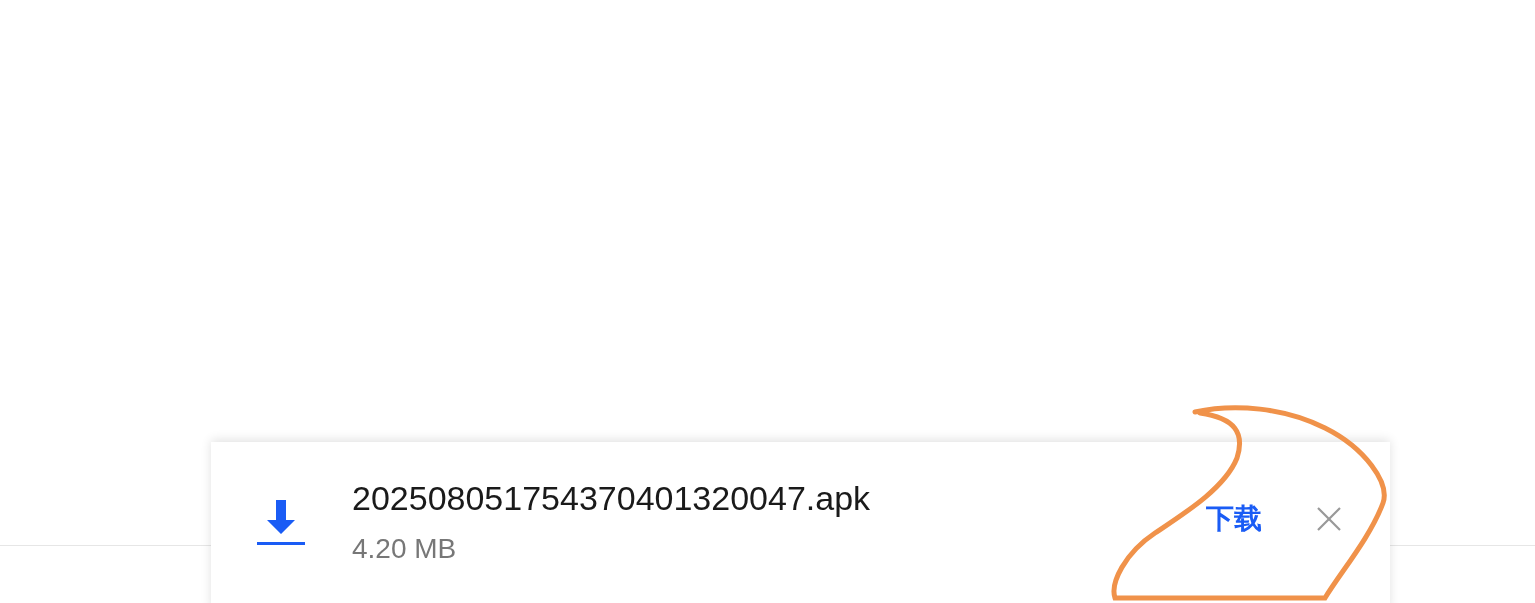  Describe the element at coordinates (1234, 519) in the screenshot. I see `download-button: 下载` at that location.